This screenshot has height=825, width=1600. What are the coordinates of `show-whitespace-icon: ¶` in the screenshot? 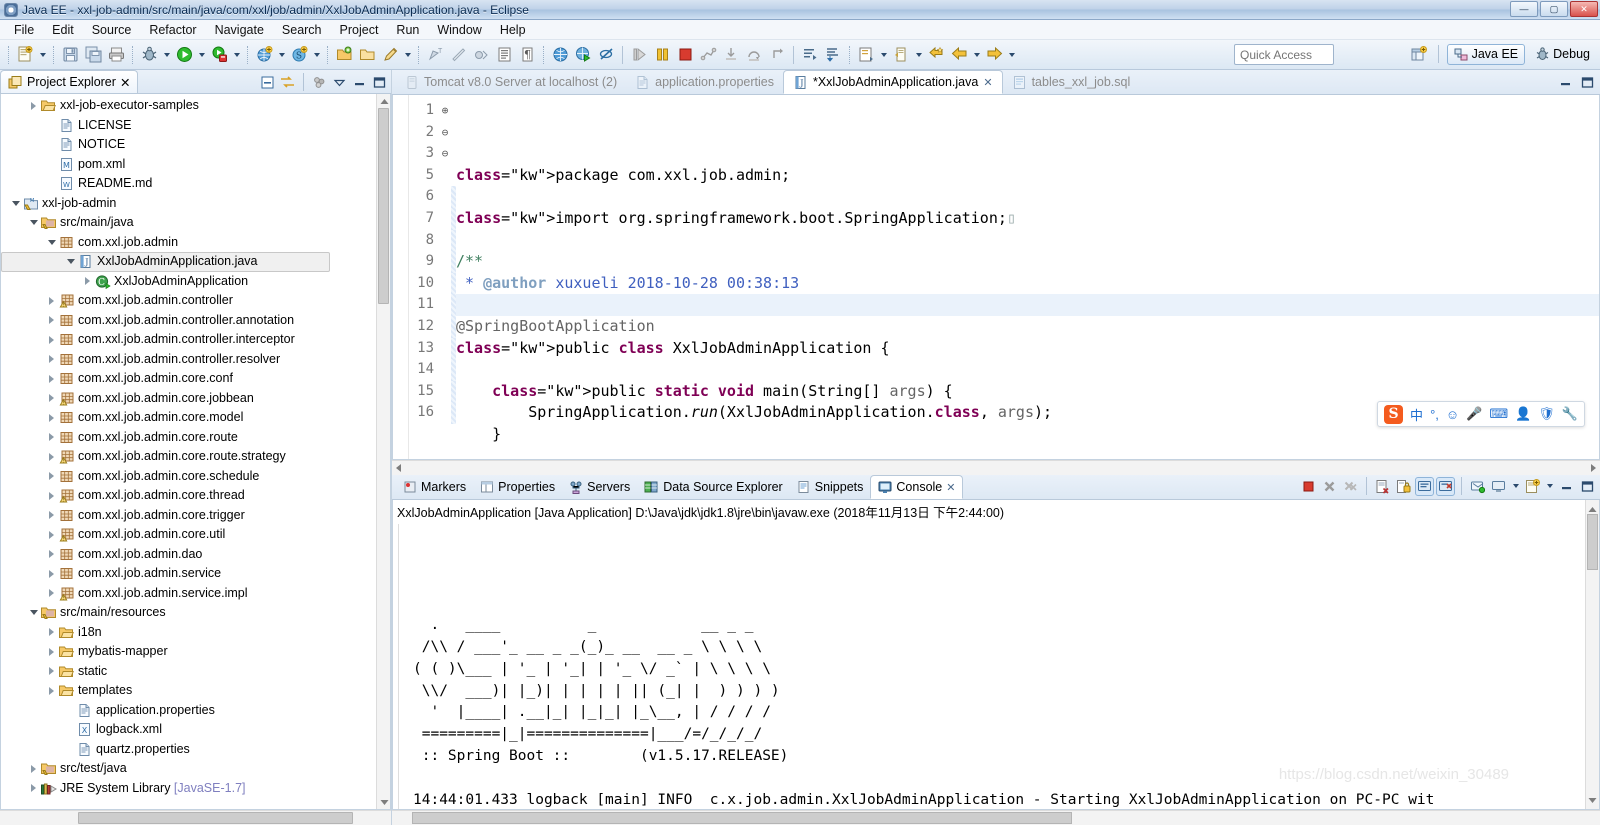 It's located at (527, 55).